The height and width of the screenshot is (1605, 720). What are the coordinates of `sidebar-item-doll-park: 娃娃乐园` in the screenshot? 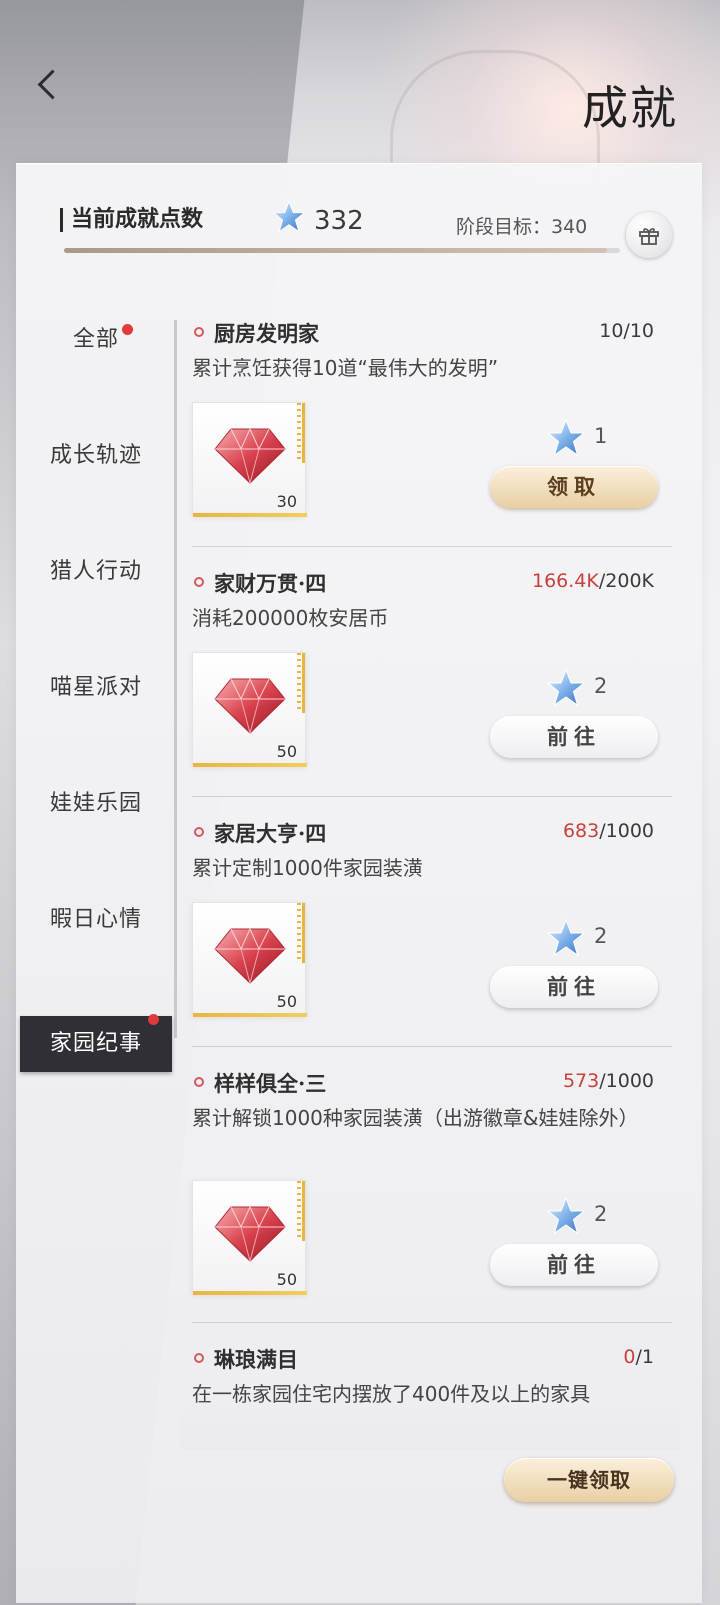 It's located at (96, 804).